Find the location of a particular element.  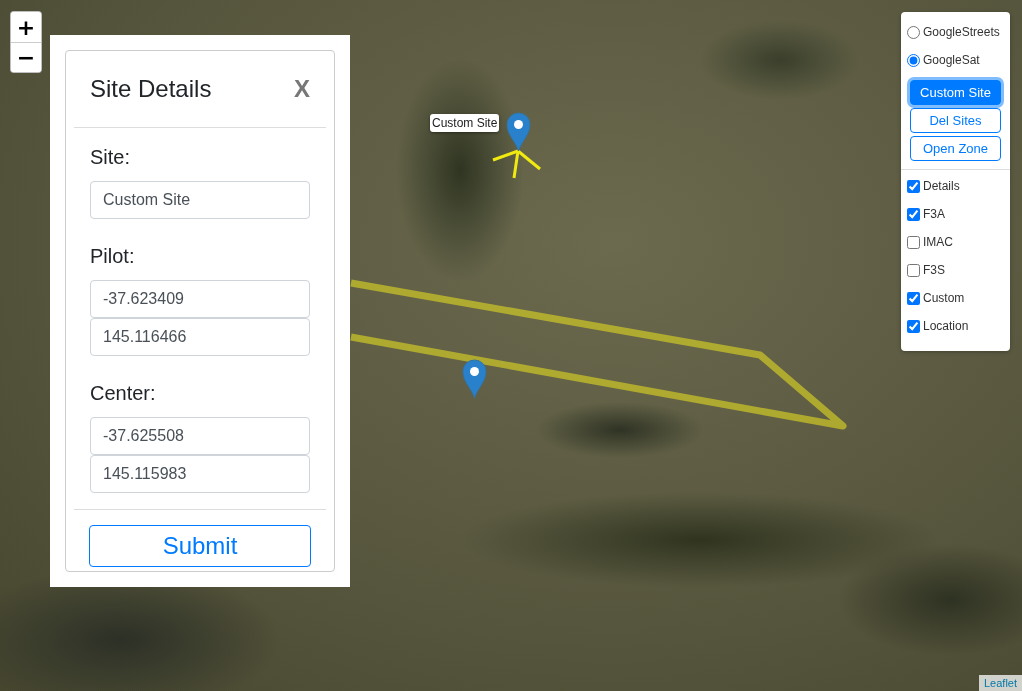

input-field: -37.623409 is located at coordinates (200, 299).